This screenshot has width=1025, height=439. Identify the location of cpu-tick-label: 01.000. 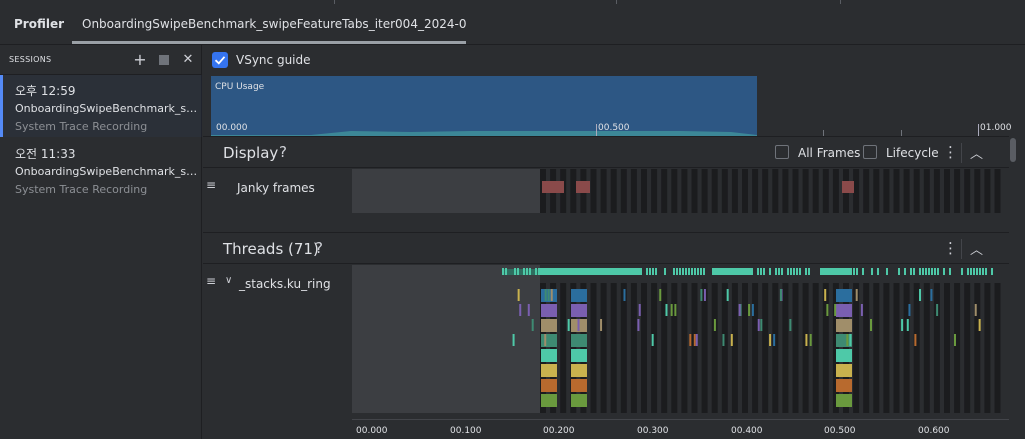
(996, 128).